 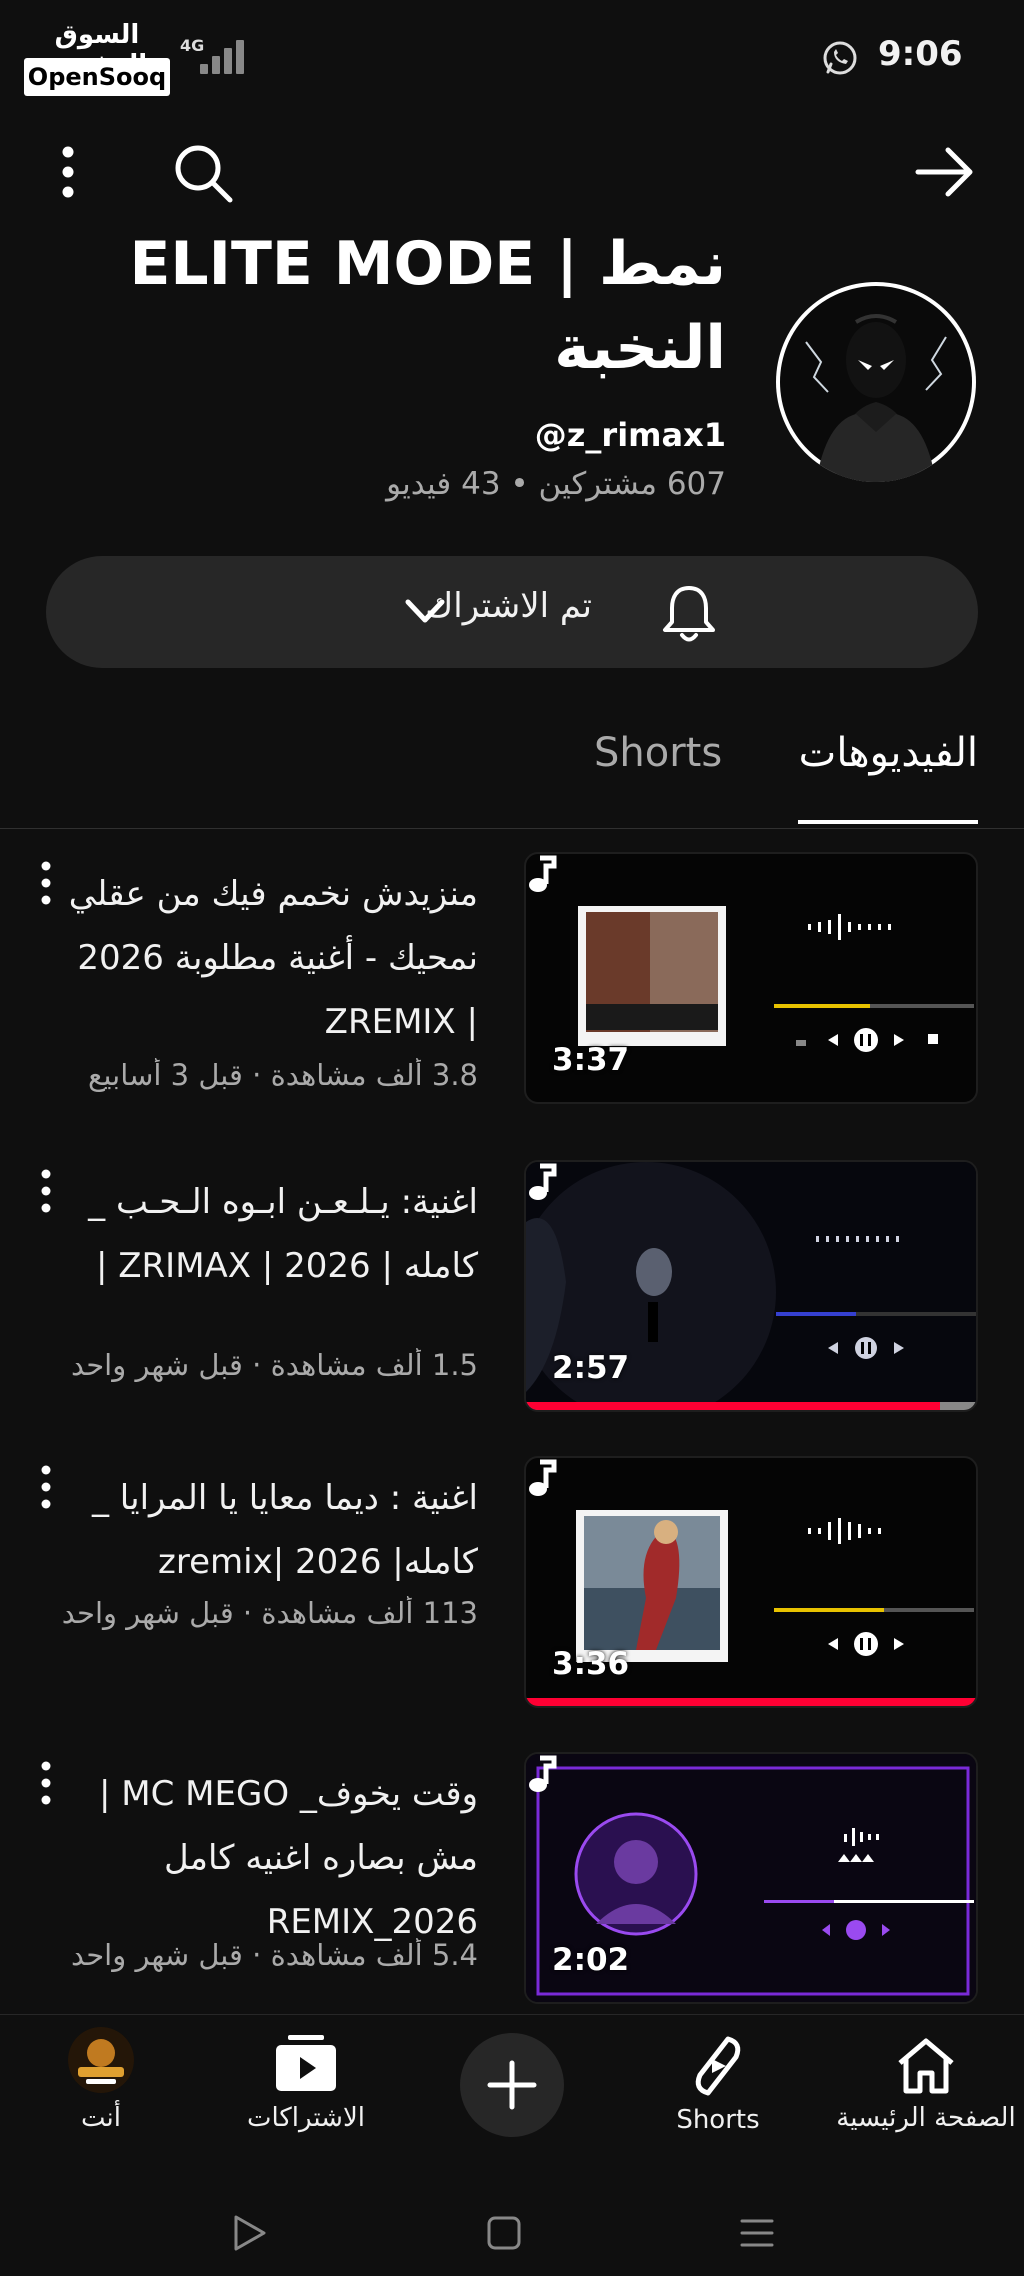 I want to click on plus-icon, so click(x=512, y=2085).